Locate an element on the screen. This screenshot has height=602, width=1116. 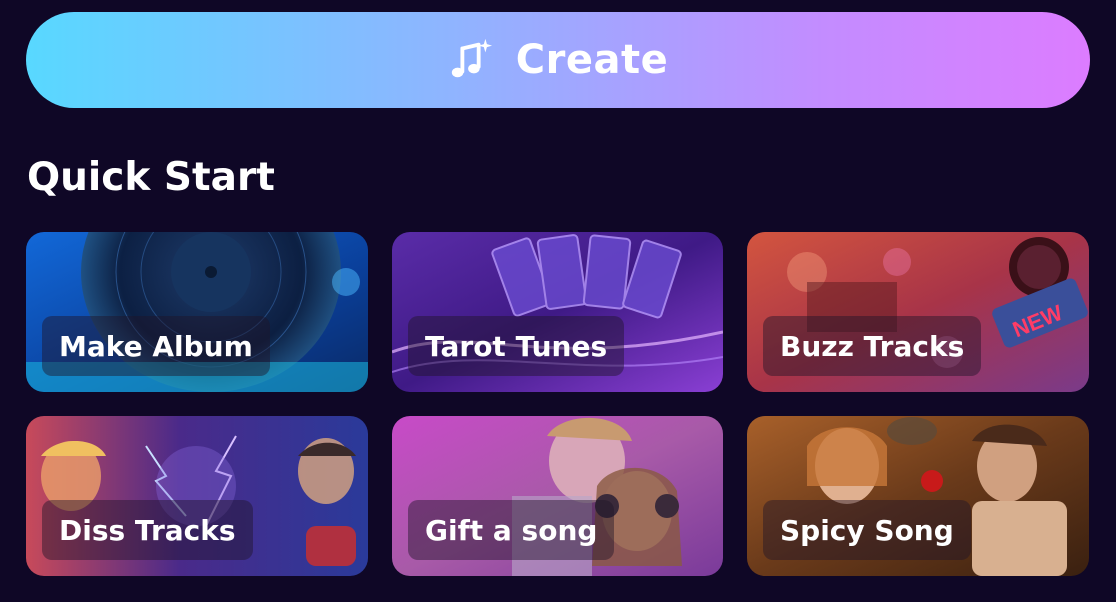
create-button-label: Create is located at coordinates (592, 60).